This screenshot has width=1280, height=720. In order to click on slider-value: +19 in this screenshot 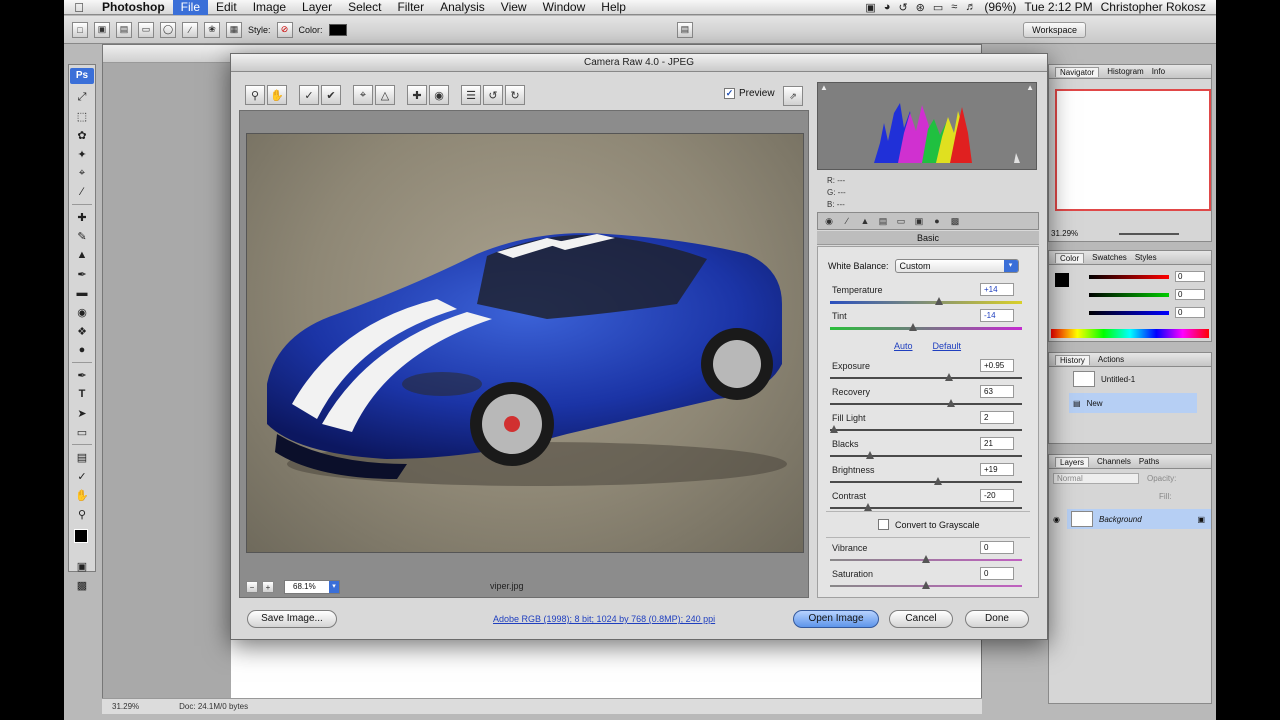, I will do `click(997, 469)`.